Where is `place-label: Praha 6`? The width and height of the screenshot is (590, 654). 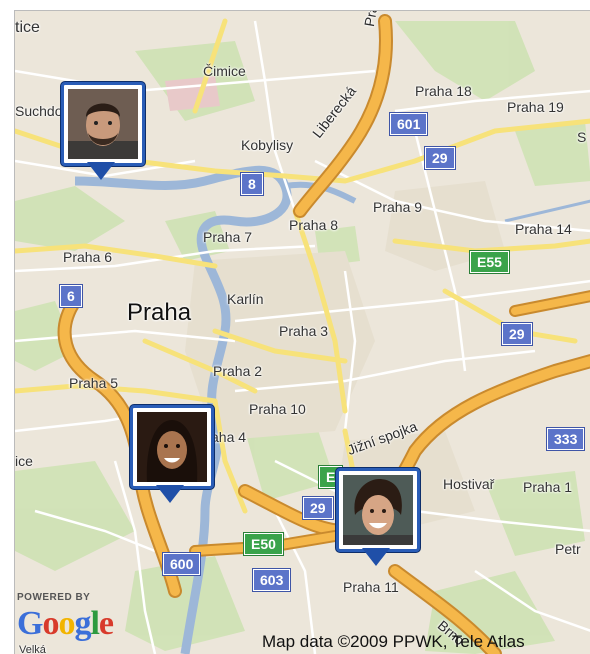 place-label: Praha 6 is located at coordinates (88, 257).